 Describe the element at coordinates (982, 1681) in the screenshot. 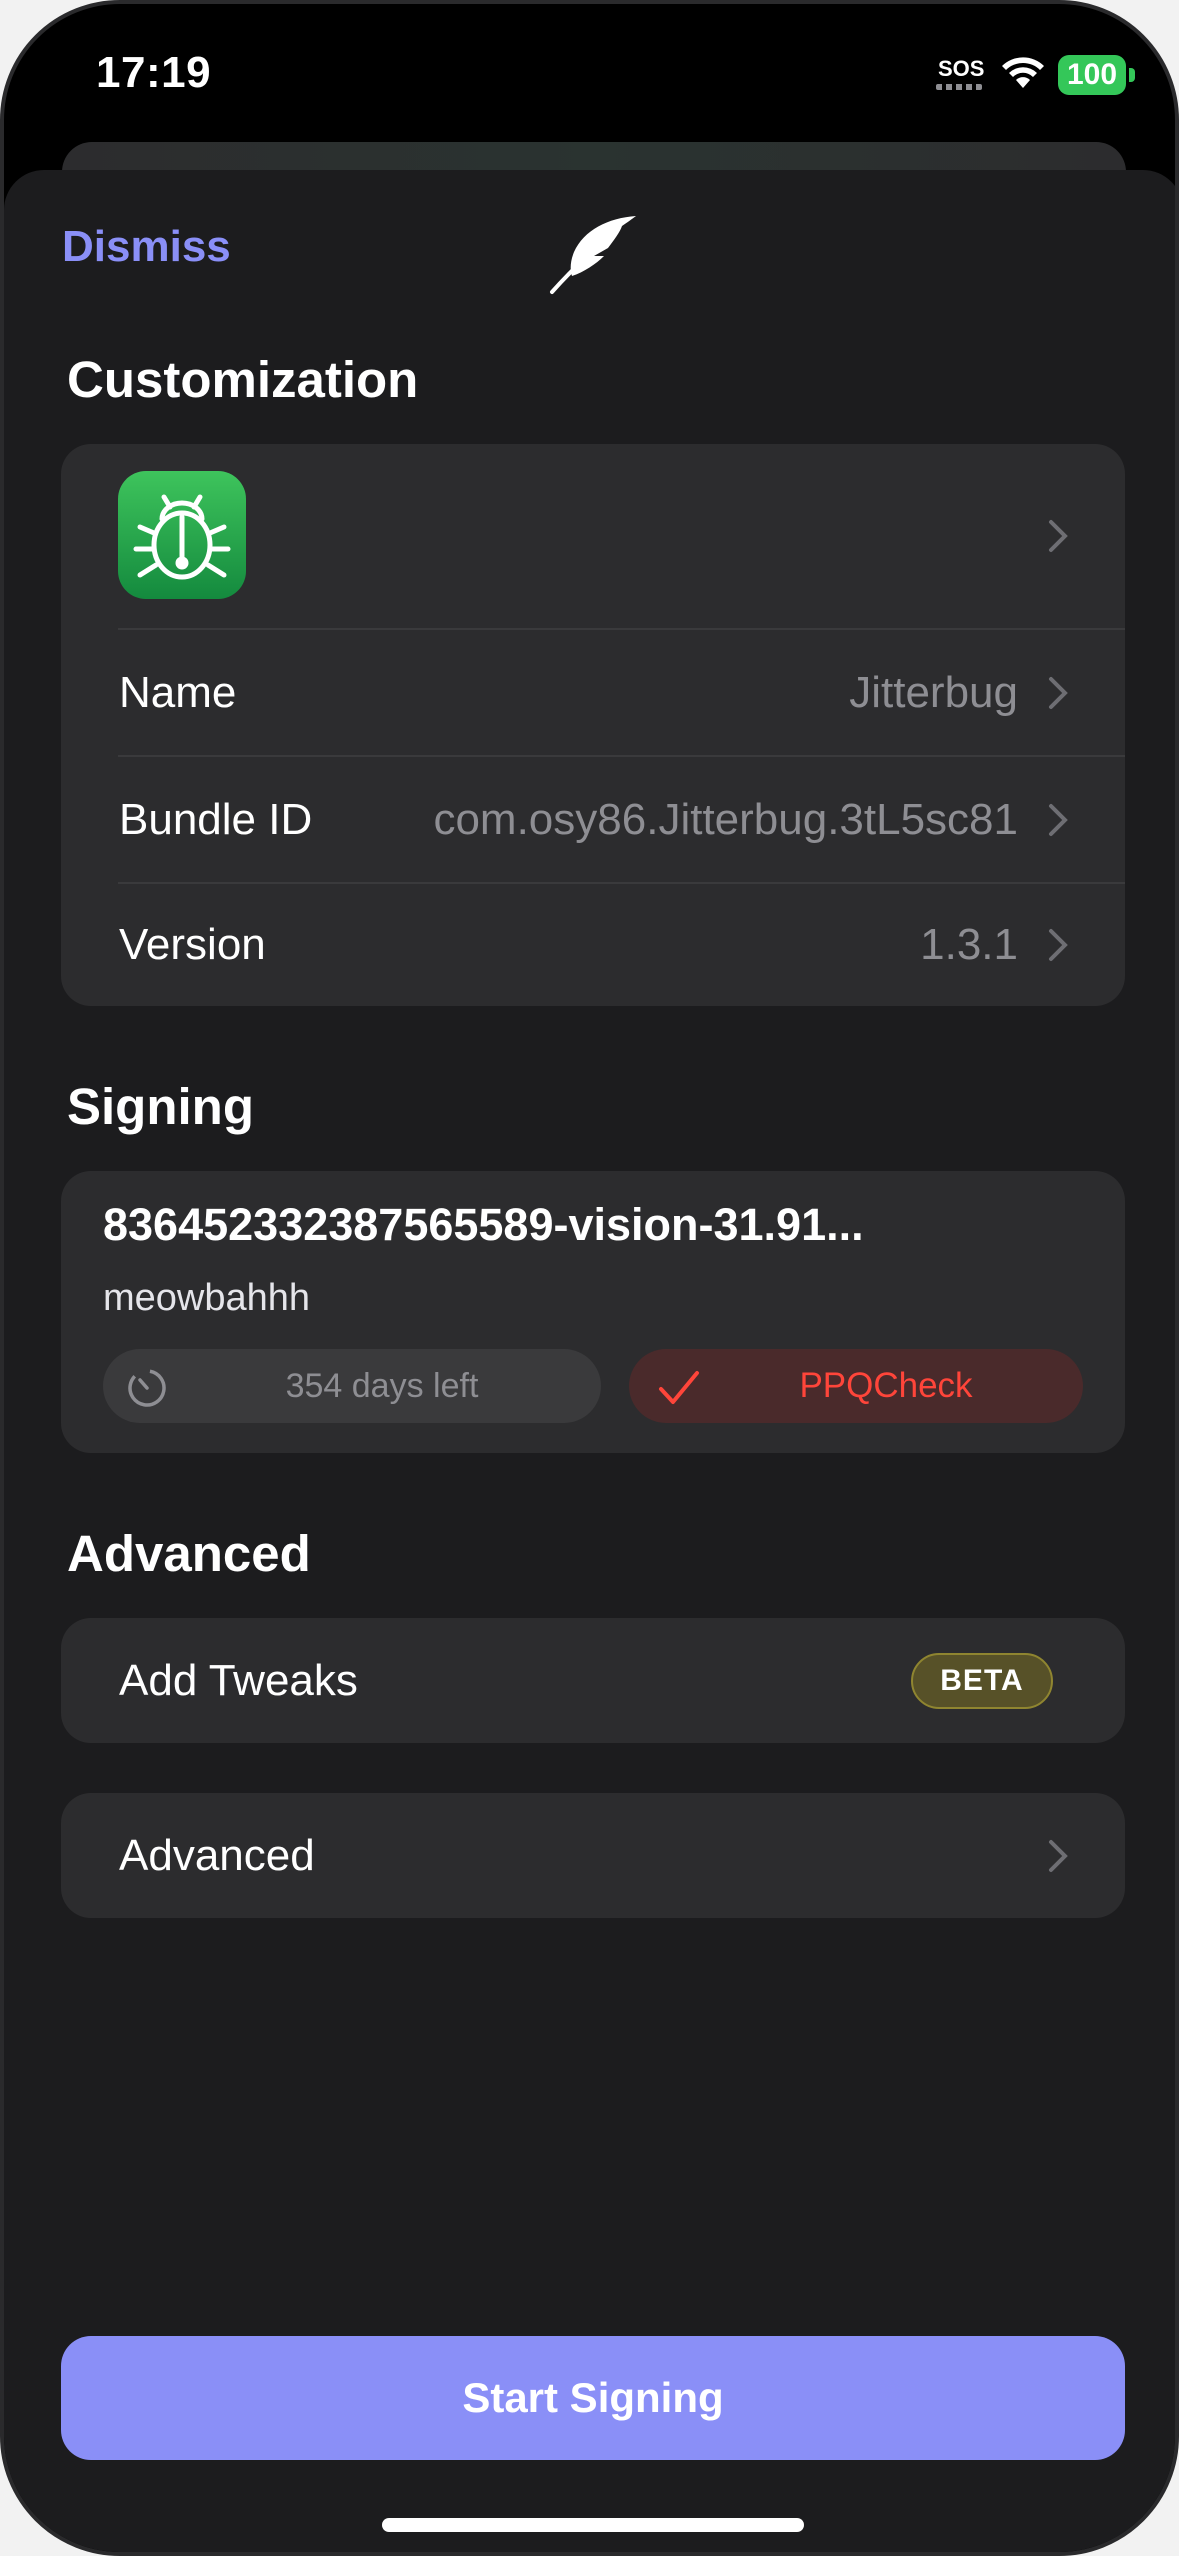

I see `beta-badge: BETA` at that location.